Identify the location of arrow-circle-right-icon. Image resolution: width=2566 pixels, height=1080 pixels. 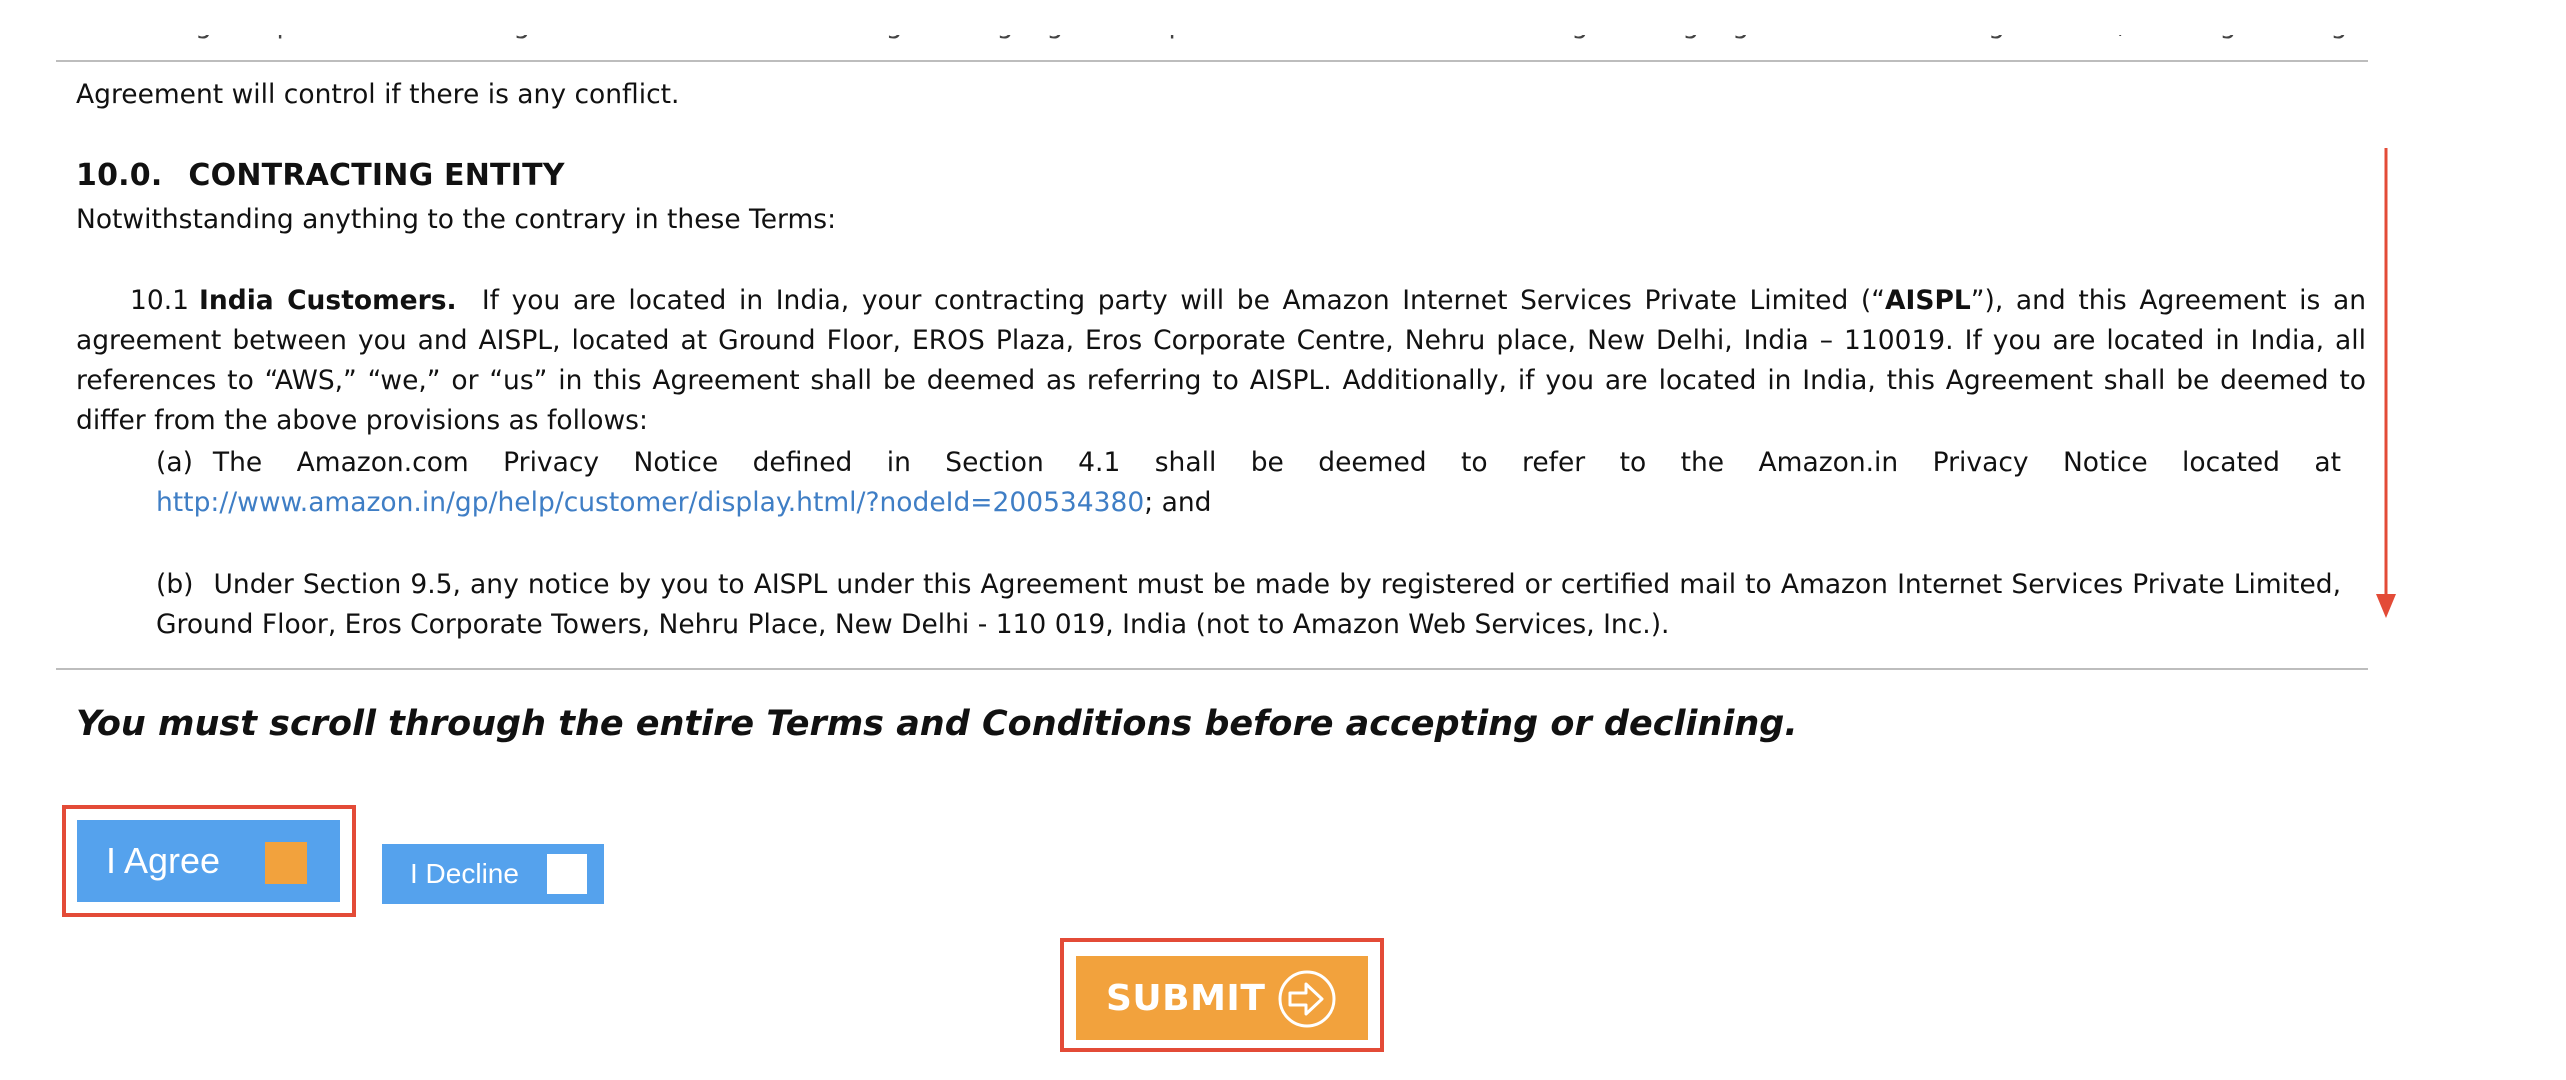
(1307, 999).